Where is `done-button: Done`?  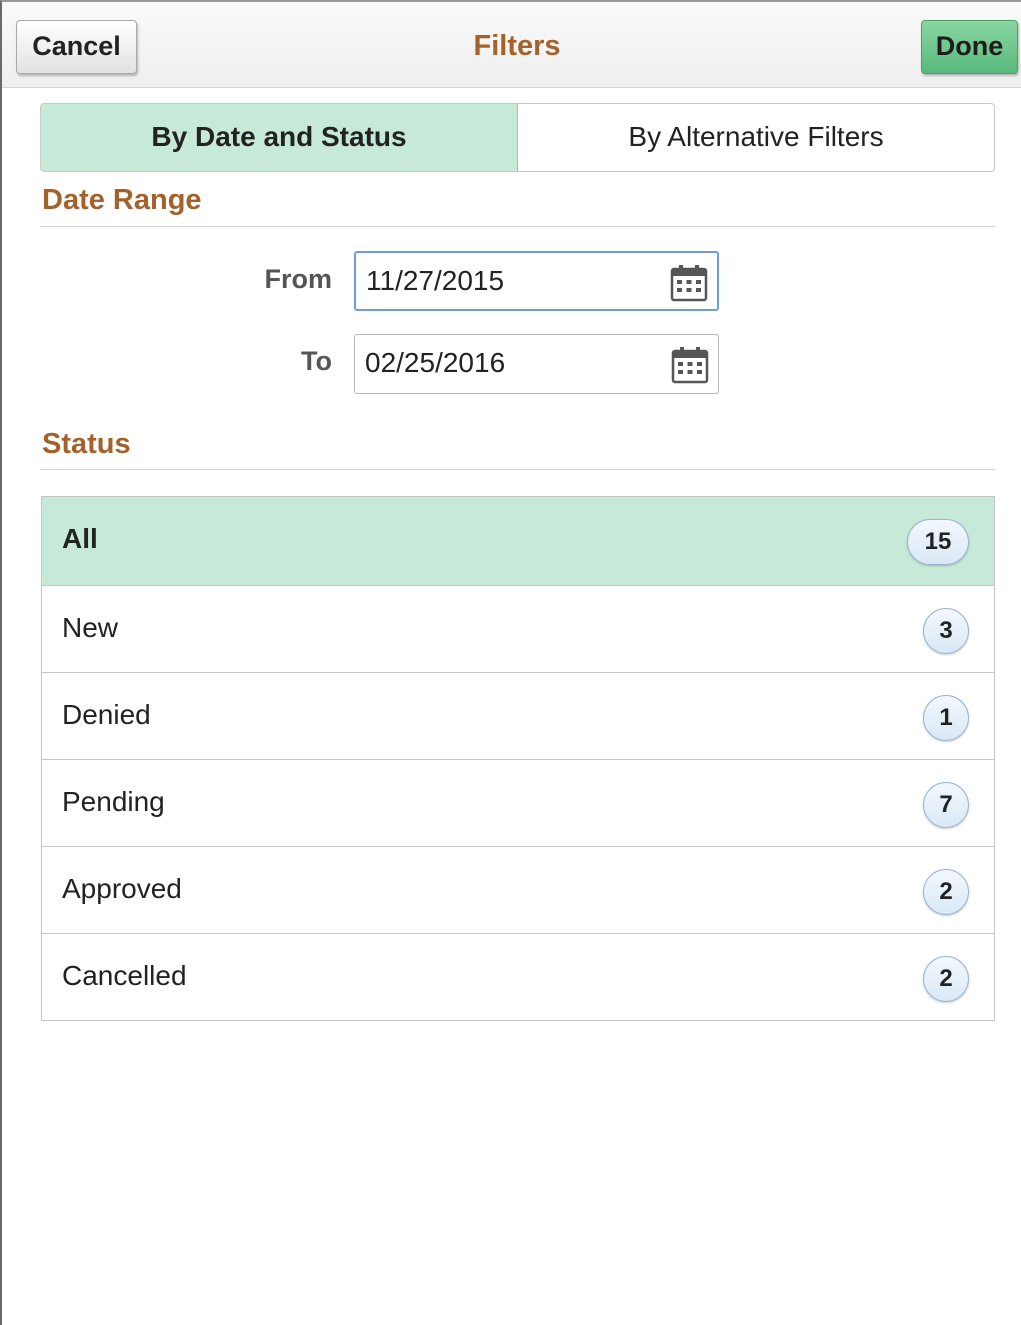 done-button: Done is located at coordinates (969, 47).